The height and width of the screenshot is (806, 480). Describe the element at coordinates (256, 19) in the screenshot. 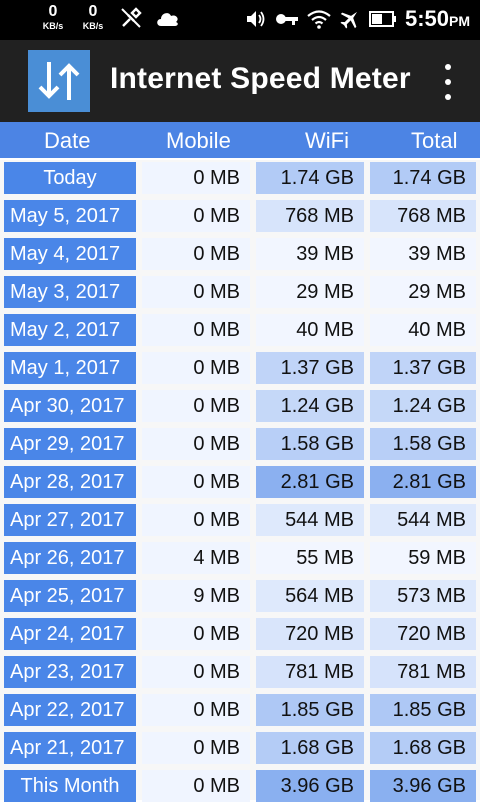

I see `volume-icon` at that location.